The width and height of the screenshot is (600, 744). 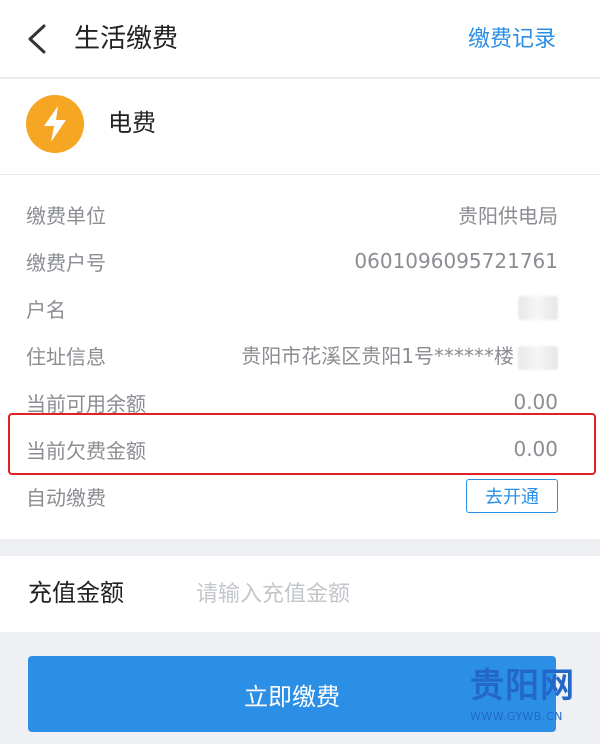 What do you see at coordinates (300, 174) in the screenshot?
I see `divider` at bounding box center [300, 174].